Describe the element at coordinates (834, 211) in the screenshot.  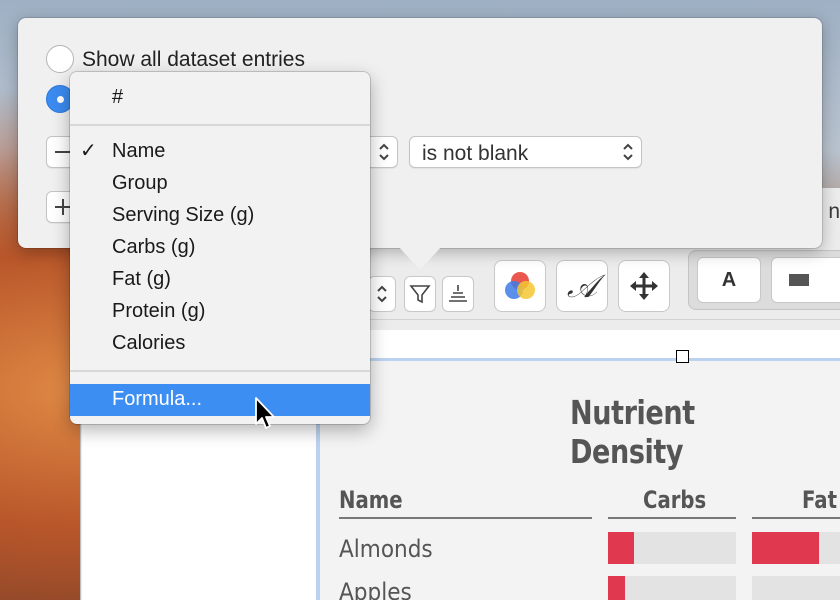
I see `window-title: n` at that location.